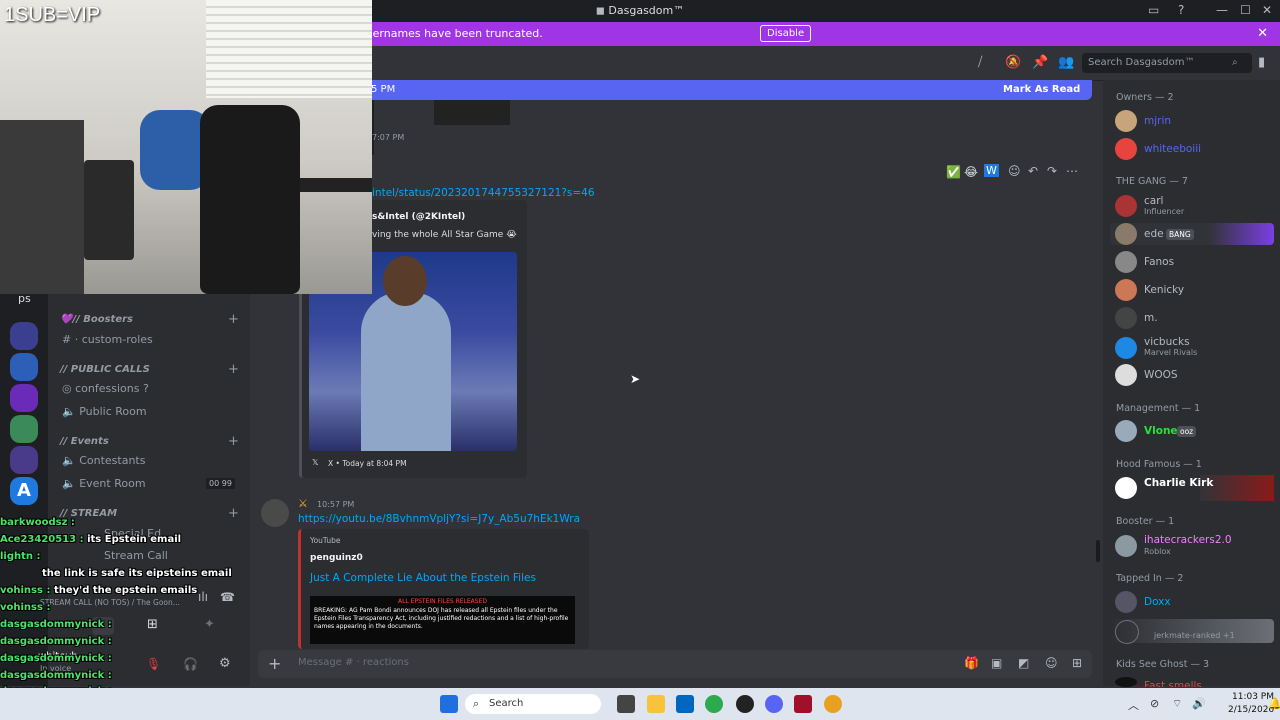 The image size is (1280, 720). What do you see at coordinates (153, 664) in the screenshot?
I see `mute-icon: 🎙` at bounding box center [153, 664].